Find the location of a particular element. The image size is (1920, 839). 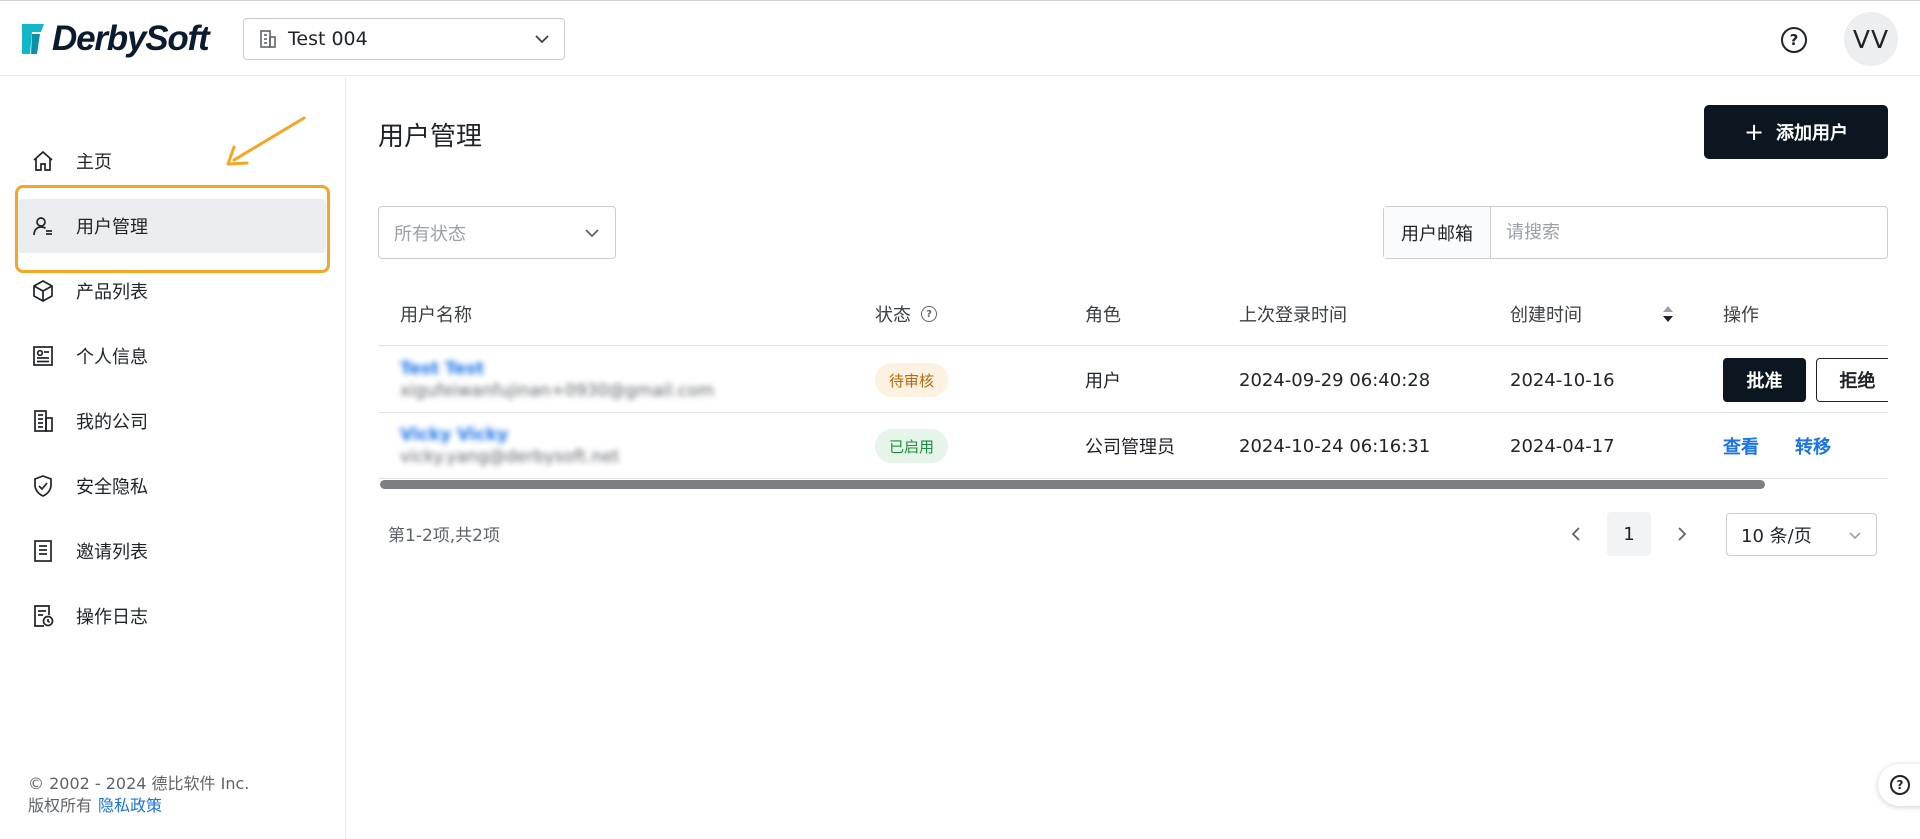

chevron-left-icon is located at coordinates (1576, 534).